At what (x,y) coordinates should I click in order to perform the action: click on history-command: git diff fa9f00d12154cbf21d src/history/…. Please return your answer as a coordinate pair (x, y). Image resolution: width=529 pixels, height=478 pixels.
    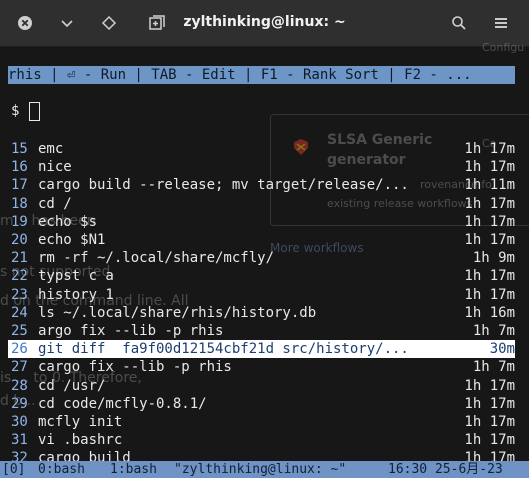
    Looking at the image, I should click on (223, 349).